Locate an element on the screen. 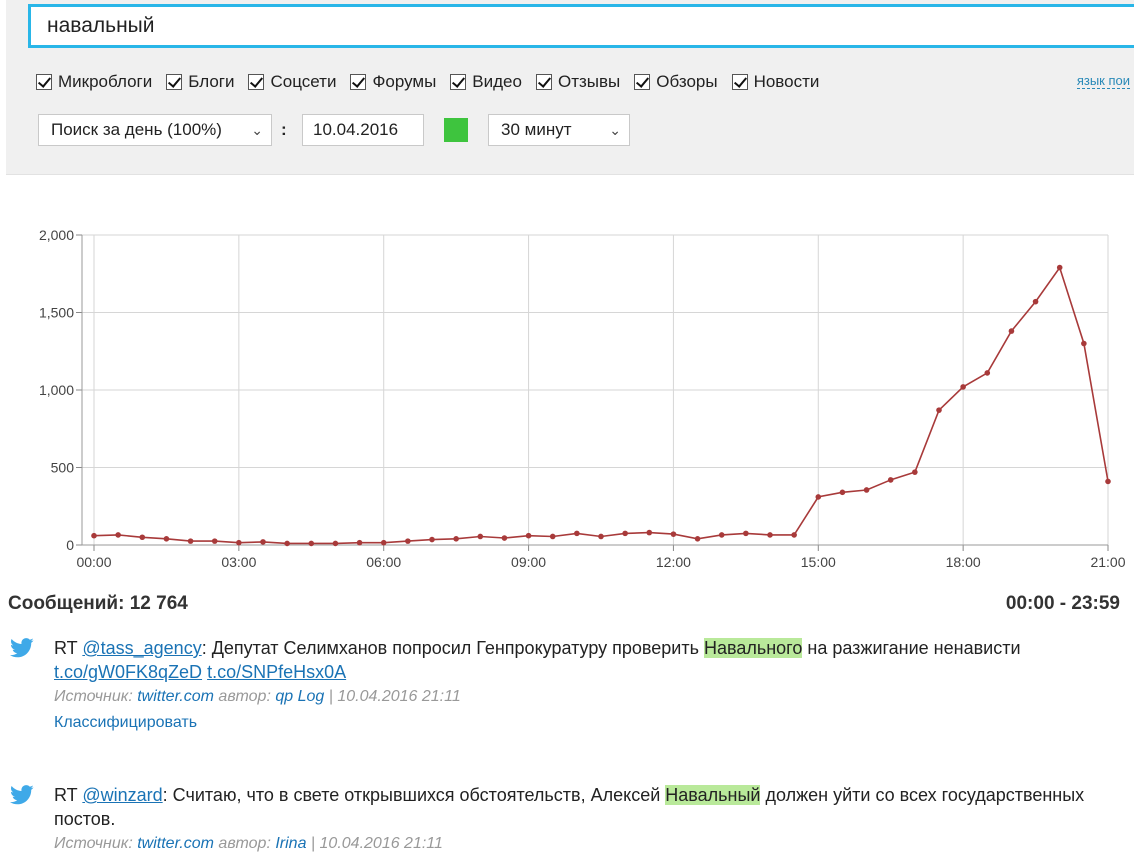  filter-label: Новости is located at coordinates (786, 81).